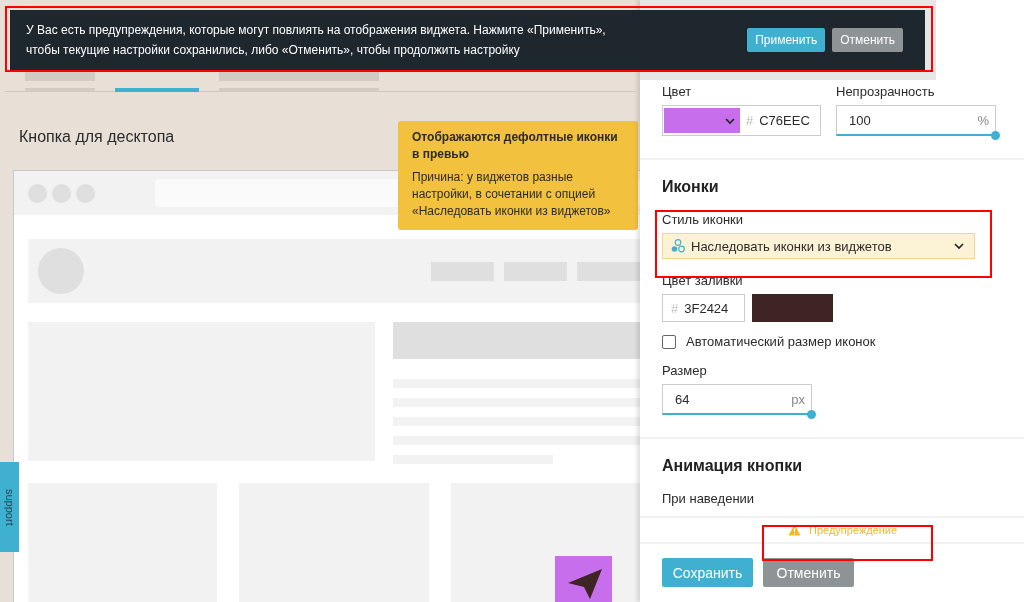 The height and width of the screenshot is (602, 1024). Describe the element at coordinates (808, 572) in the screenshot. I see `footer-button: Отменить` at that location.